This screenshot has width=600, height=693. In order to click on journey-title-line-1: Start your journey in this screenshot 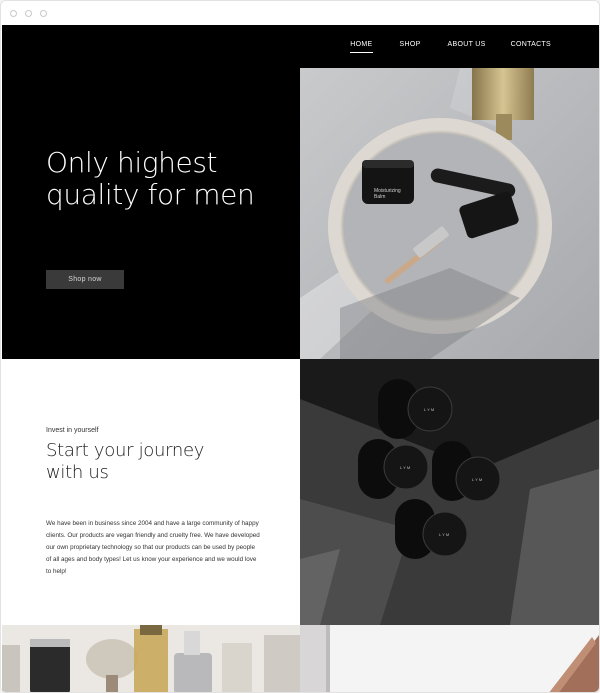, I will do `click(125, 450)`.